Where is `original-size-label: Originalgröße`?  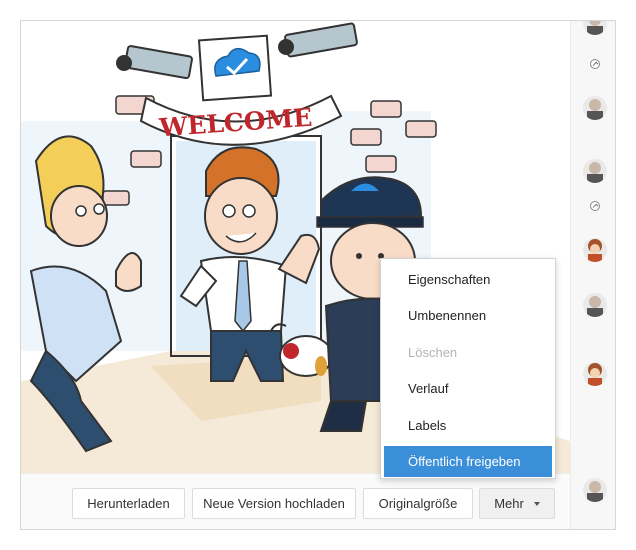
original-size-label: Originalgröße is located at coordinates (418, 503).